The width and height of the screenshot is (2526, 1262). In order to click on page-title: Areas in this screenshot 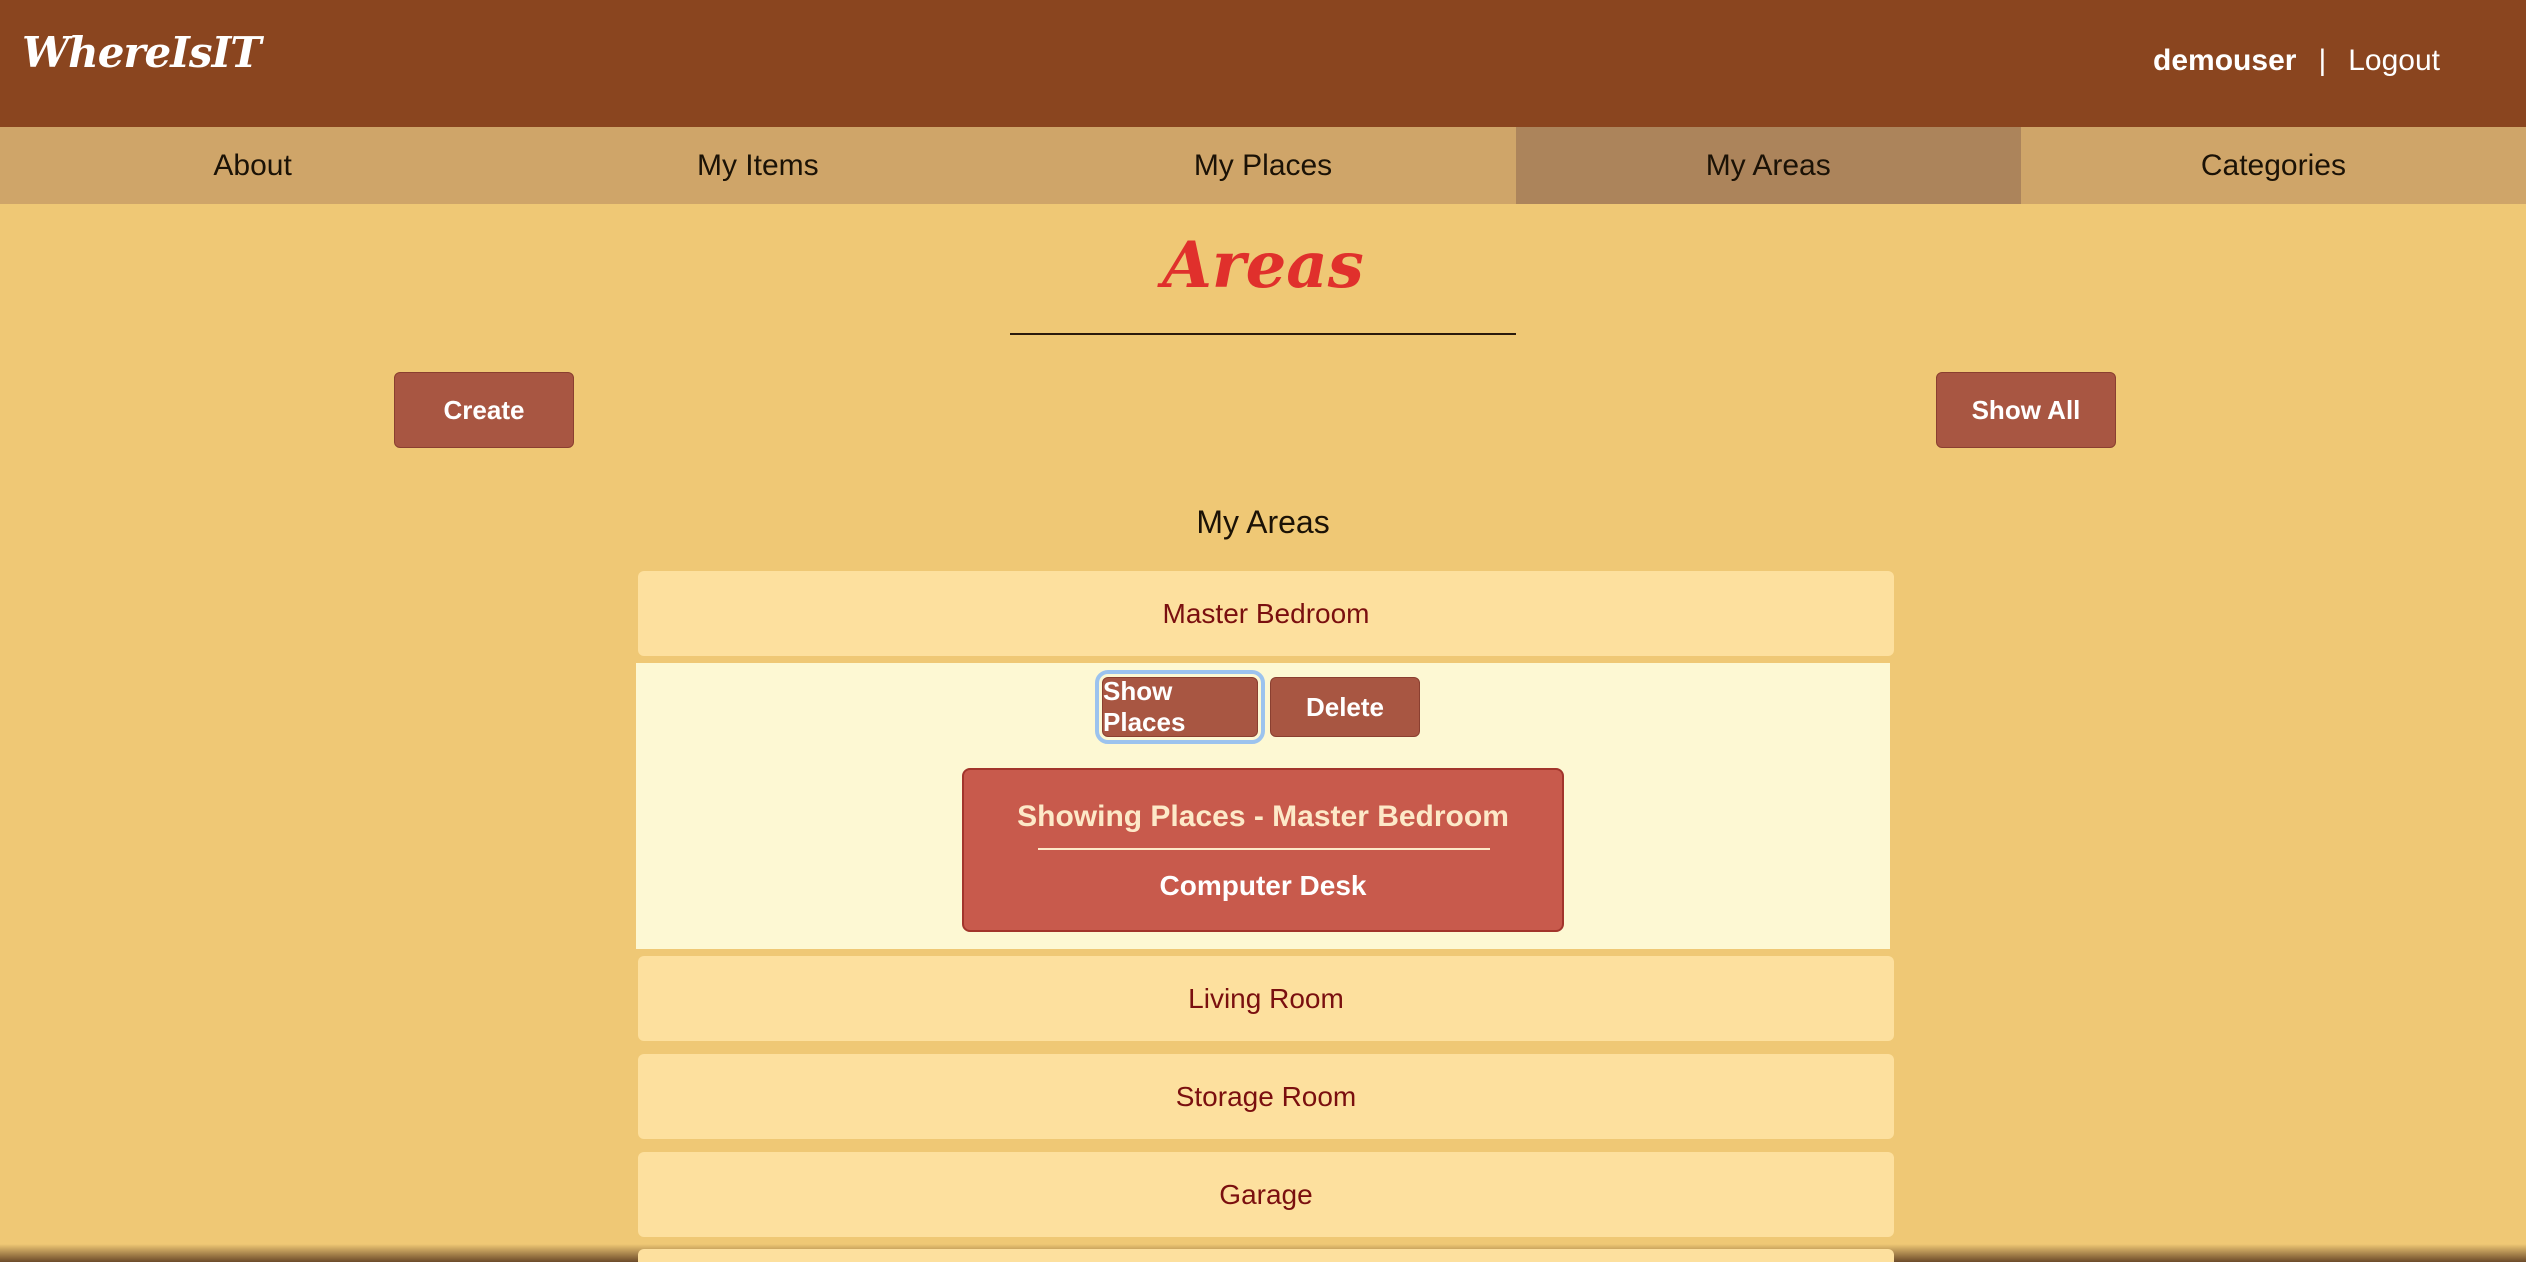, I will do `click(1263, 265)`.